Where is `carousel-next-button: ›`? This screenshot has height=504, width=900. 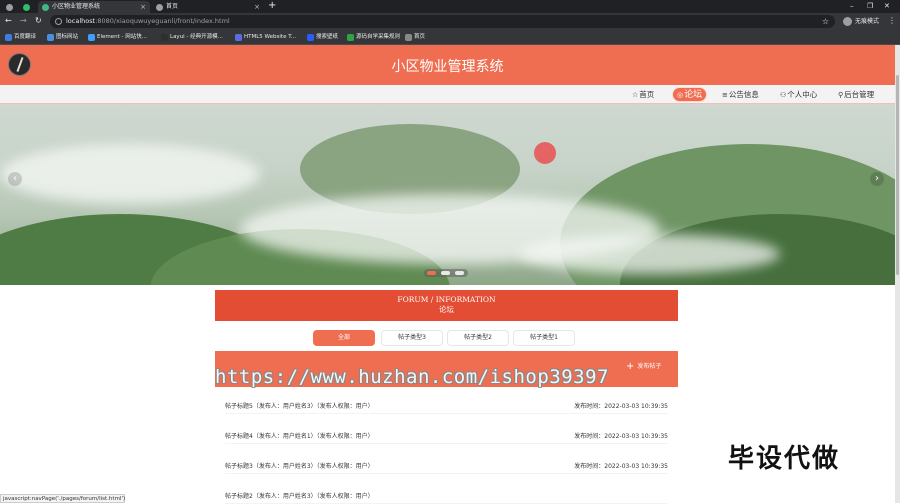 carousel-next-button: › is located at coordinates (877, 179).